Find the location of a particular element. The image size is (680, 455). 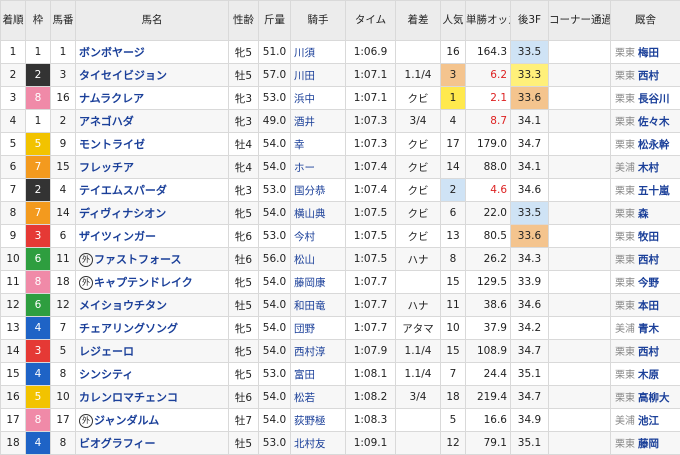

horse-name-cell: フレッチア is located at coordinates (152, 167).